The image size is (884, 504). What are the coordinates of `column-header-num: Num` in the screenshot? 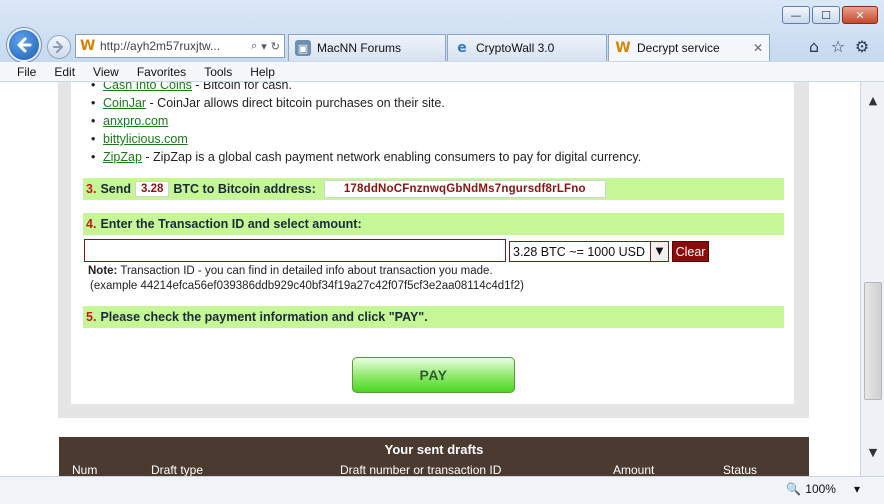 It's located at (85, 469).